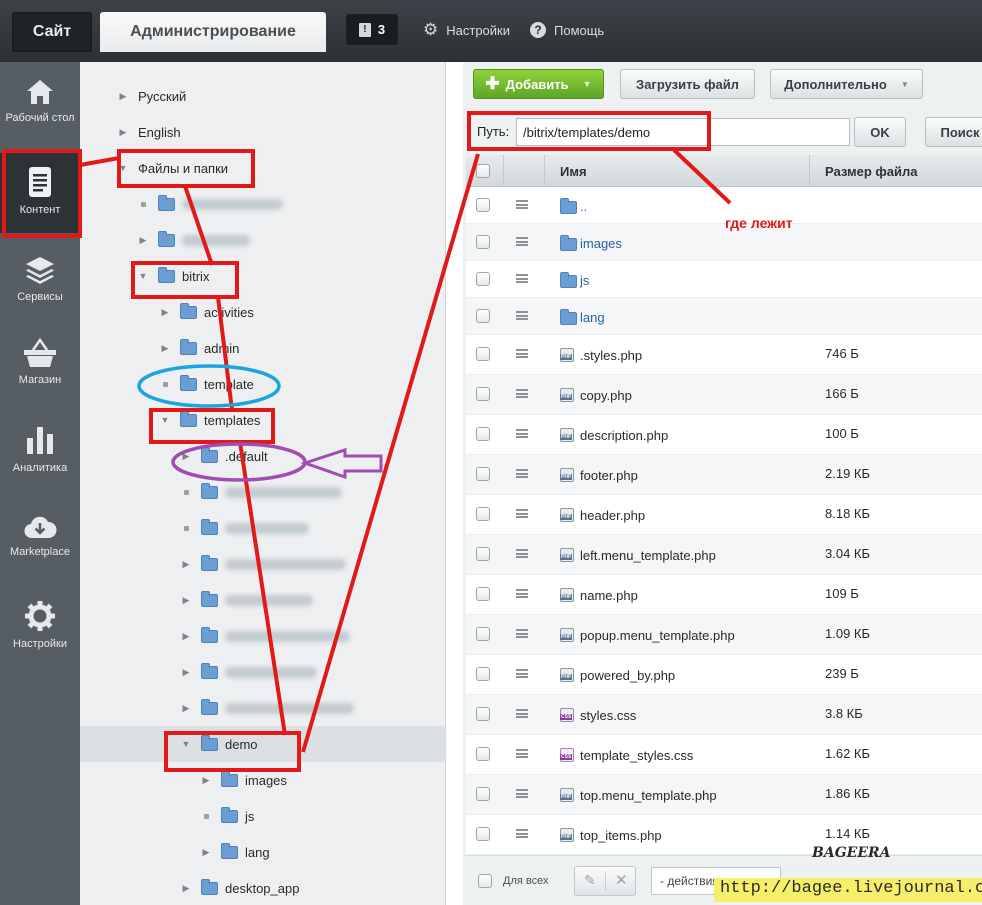 This screenshot has height=905, width=982. What do you see at coordinates (724, 715) in the screenshot?
I see `file-row: styles.css 3.8 КБ` at bounding box center [724, 715].